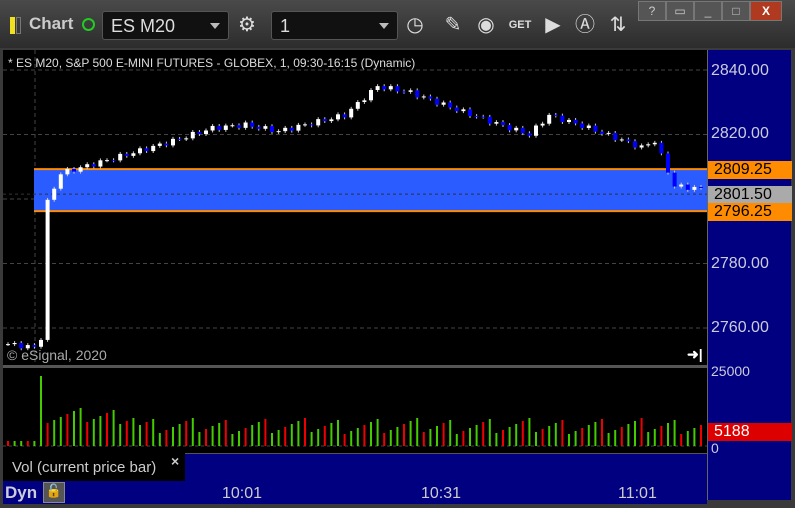 The height and width of the screenshot is (508, 795). What do you see at coordinates (553, 25) in the screenshot?
I see `play-icon: ▶` at bounding box center [553, 25].